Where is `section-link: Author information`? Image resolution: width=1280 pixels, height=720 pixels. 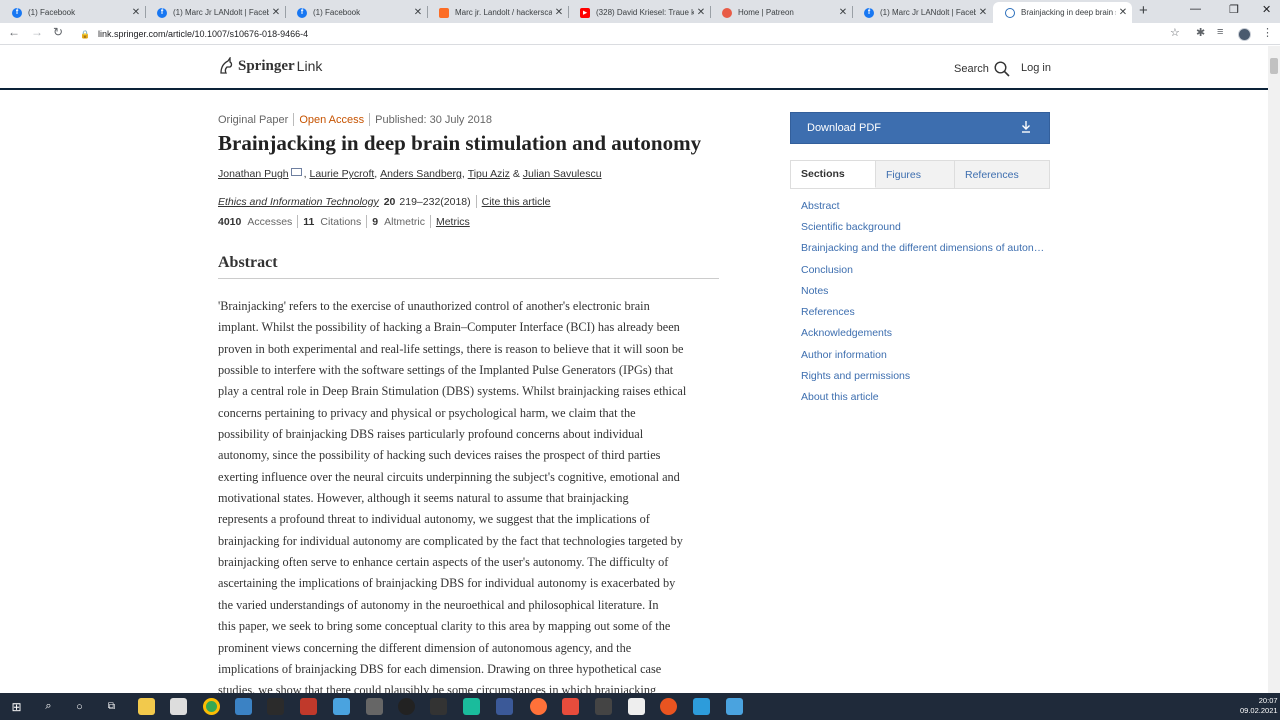 section-link: Author information is located at coordinates (925, 354).